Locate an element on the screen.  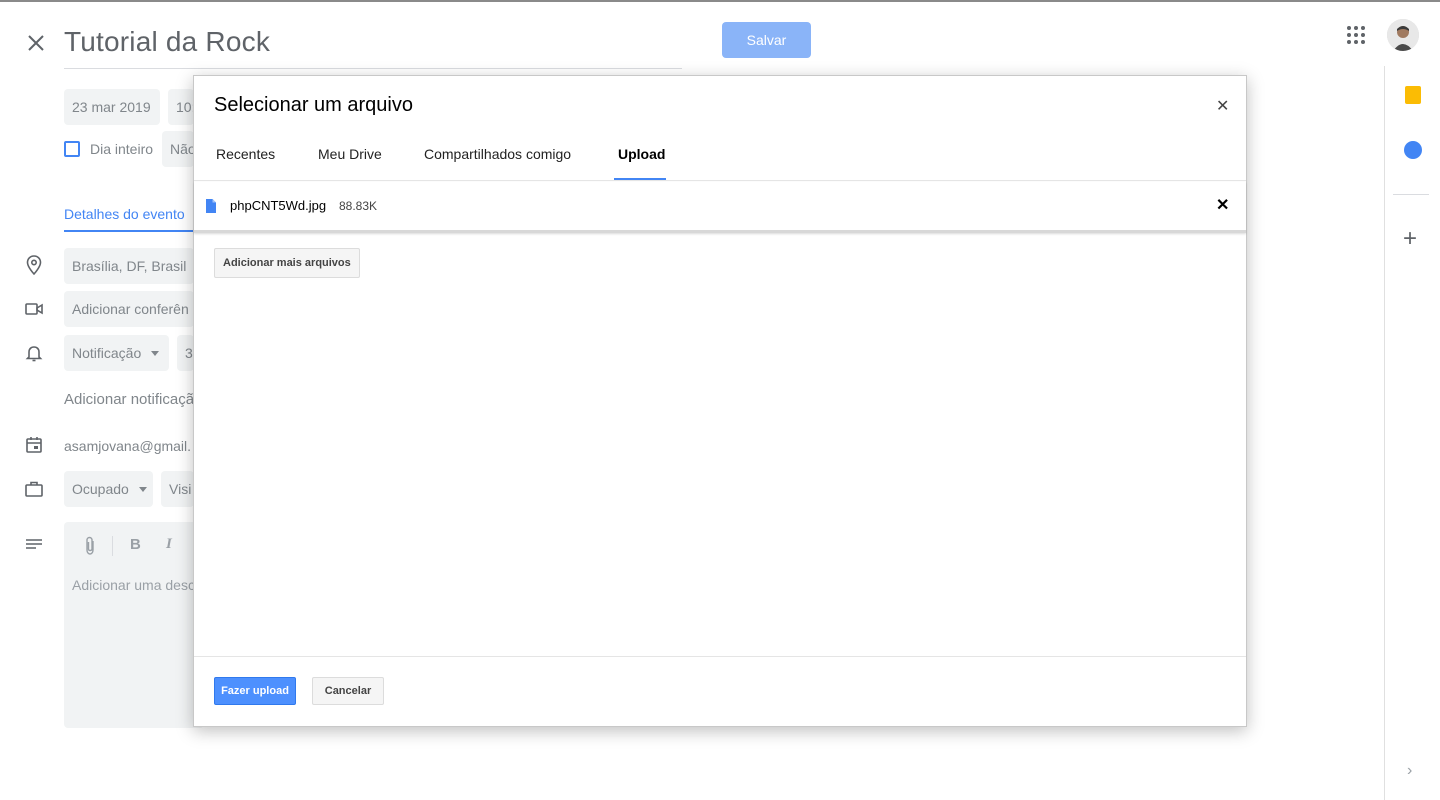
file-name: phpCNT5Wd.jpg is located at coordinates (278, 205).